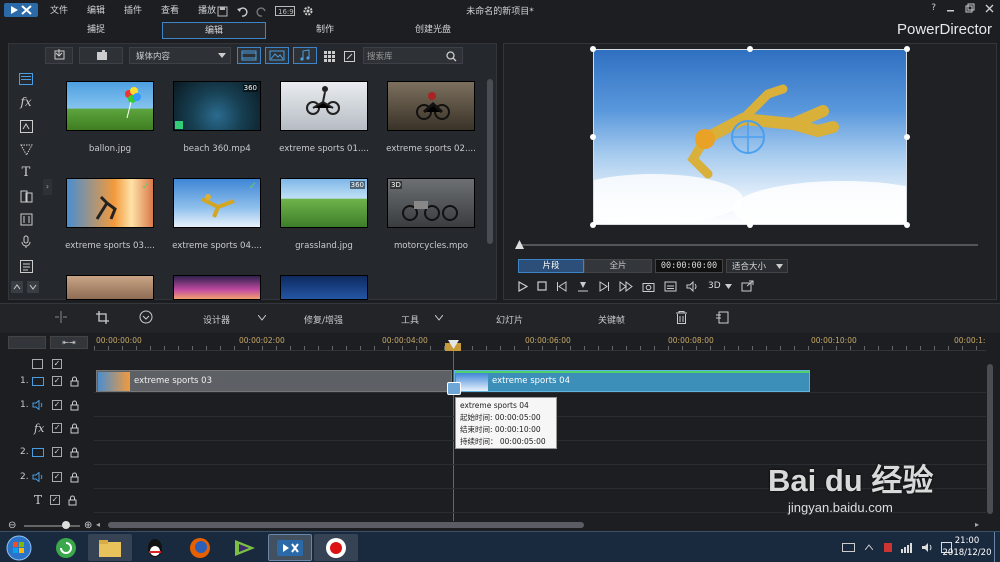 Image resolution: width=1000 pixels, height=562 pixels. Describe the element at coordinates (747, 286) in the screenshot. I see `undock-icon` at that location.